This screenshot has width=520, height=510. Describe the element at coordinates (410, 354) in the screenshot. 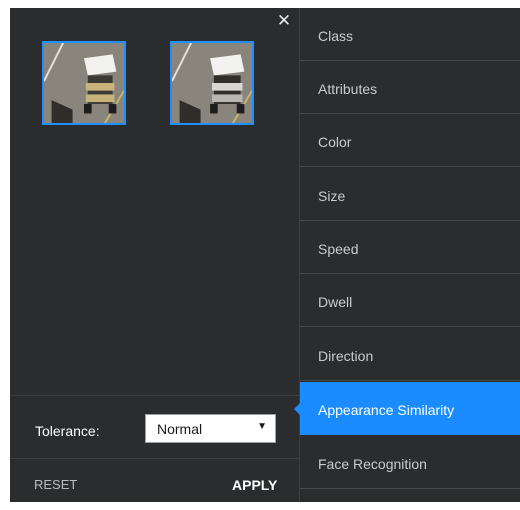

I see `menu-item-direction: Direction` at that location.